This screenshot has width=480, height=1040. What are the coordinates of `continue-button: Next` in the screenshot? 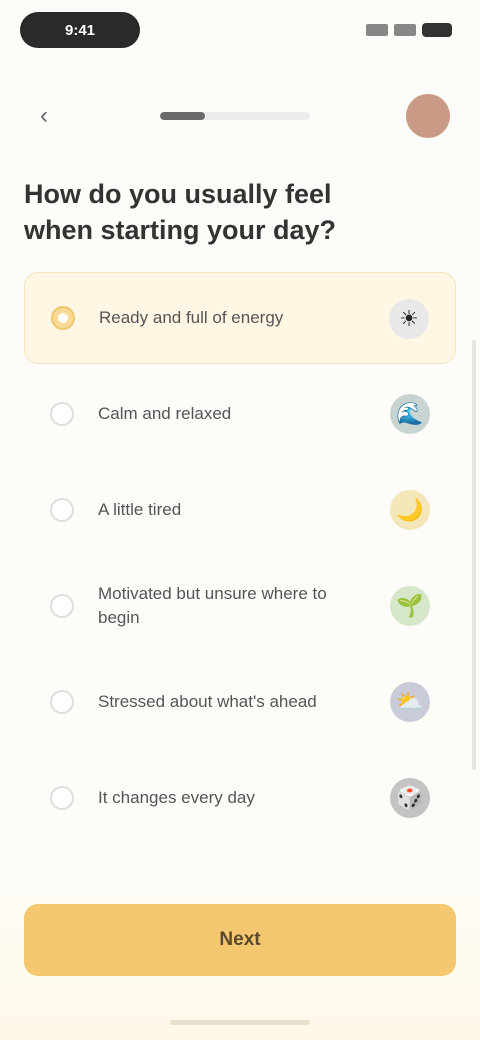 It's located at (240, 940).